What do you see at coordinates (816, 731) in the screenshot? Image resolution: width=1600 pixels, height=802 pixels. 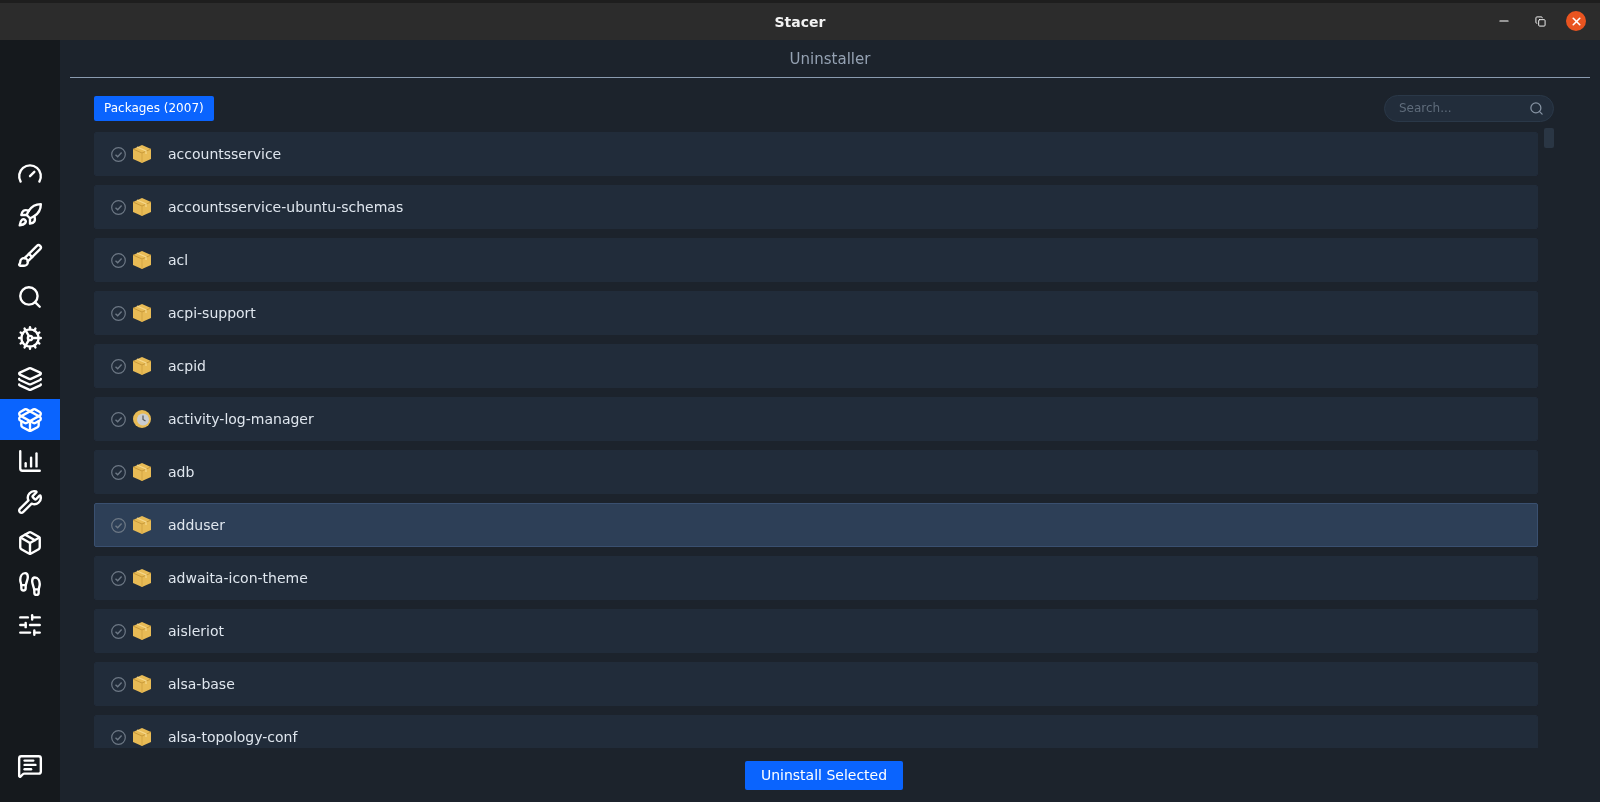 I see `package-row: alsa-topology-conf` at bounding box center [816, 731].